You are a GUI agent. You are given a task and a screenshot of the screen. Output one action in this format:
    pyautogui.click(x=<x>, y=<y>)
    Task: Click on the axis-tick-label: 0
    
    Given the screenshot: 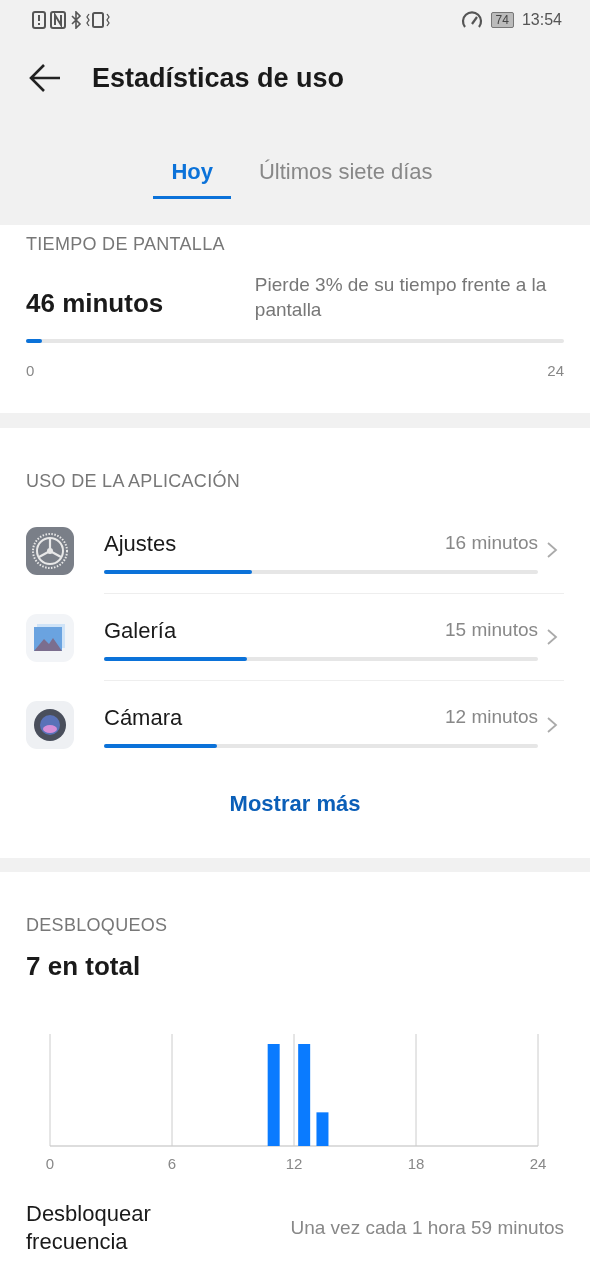 What is the action you would take?
    pyautogui.click(x=50, y=1163)
    